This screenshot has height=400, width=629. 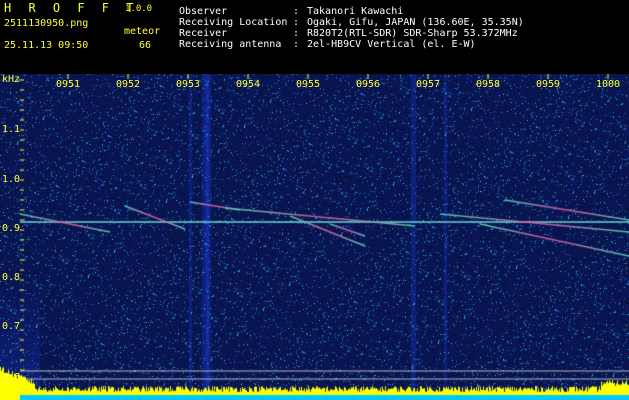 I want to click on x-tick-label: 0956, so click(x=368, y=84).